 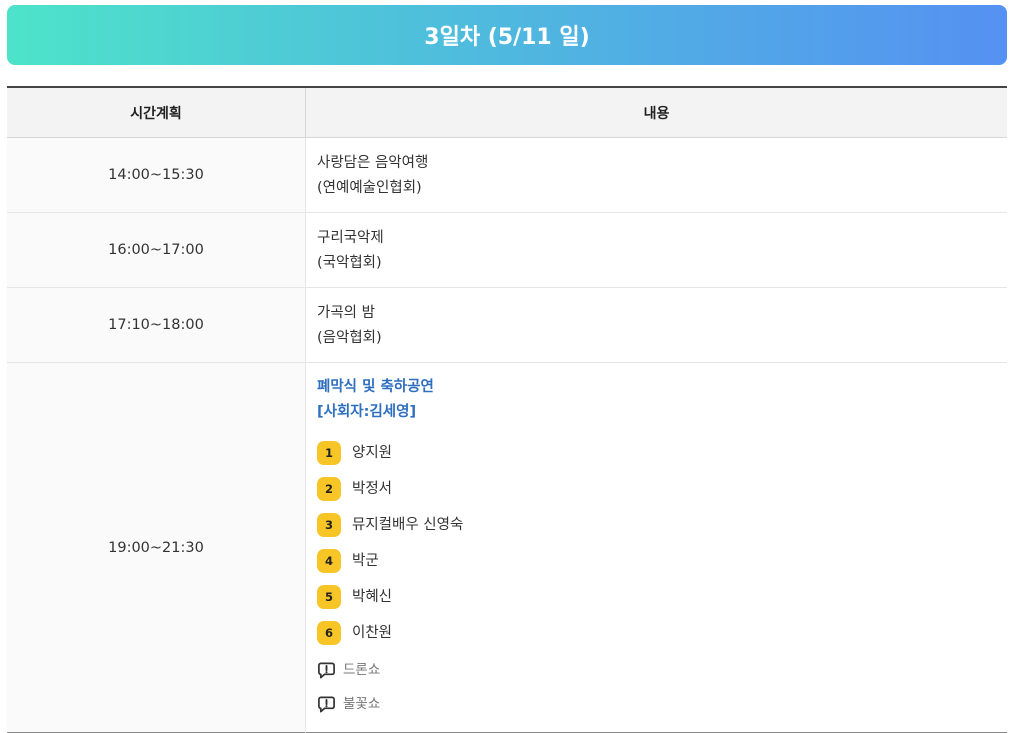 What do you see at coordinates (657, 489) in the screenshot?
I see `list-item: 2 박정서` at bounding box center [657, 489].